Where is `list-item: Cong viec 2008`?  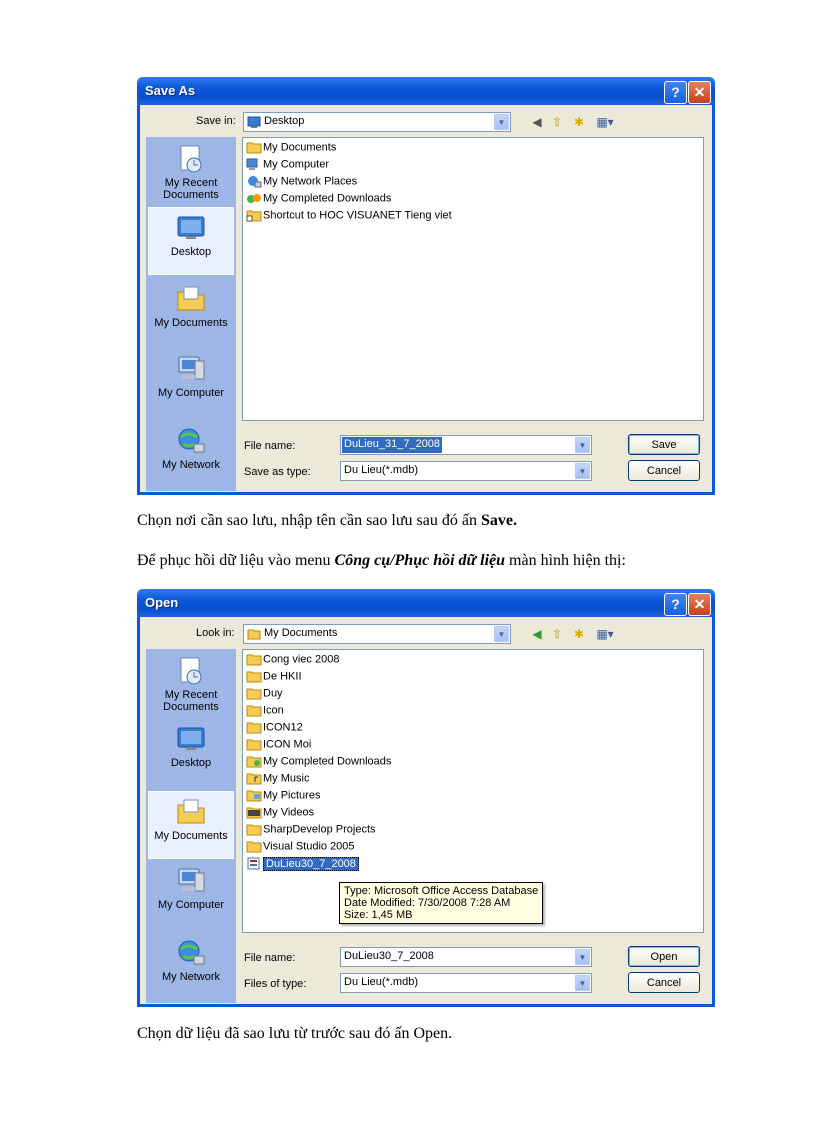 list-item: Cong viec 2008 is located at coordinates (292, 661).